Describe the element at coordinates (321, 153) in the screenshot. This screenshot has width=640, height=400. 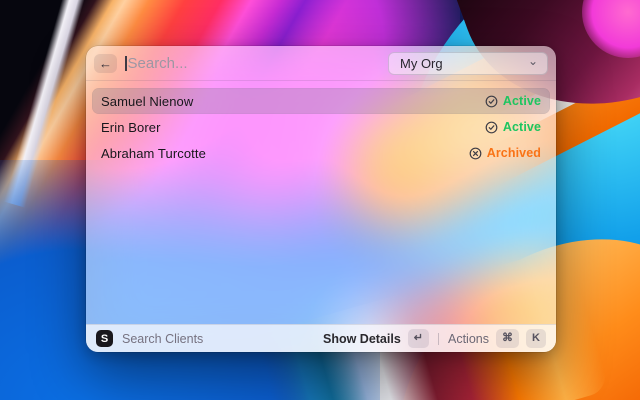
I see `client-row: Abraham Turcotte Archived` at that location.